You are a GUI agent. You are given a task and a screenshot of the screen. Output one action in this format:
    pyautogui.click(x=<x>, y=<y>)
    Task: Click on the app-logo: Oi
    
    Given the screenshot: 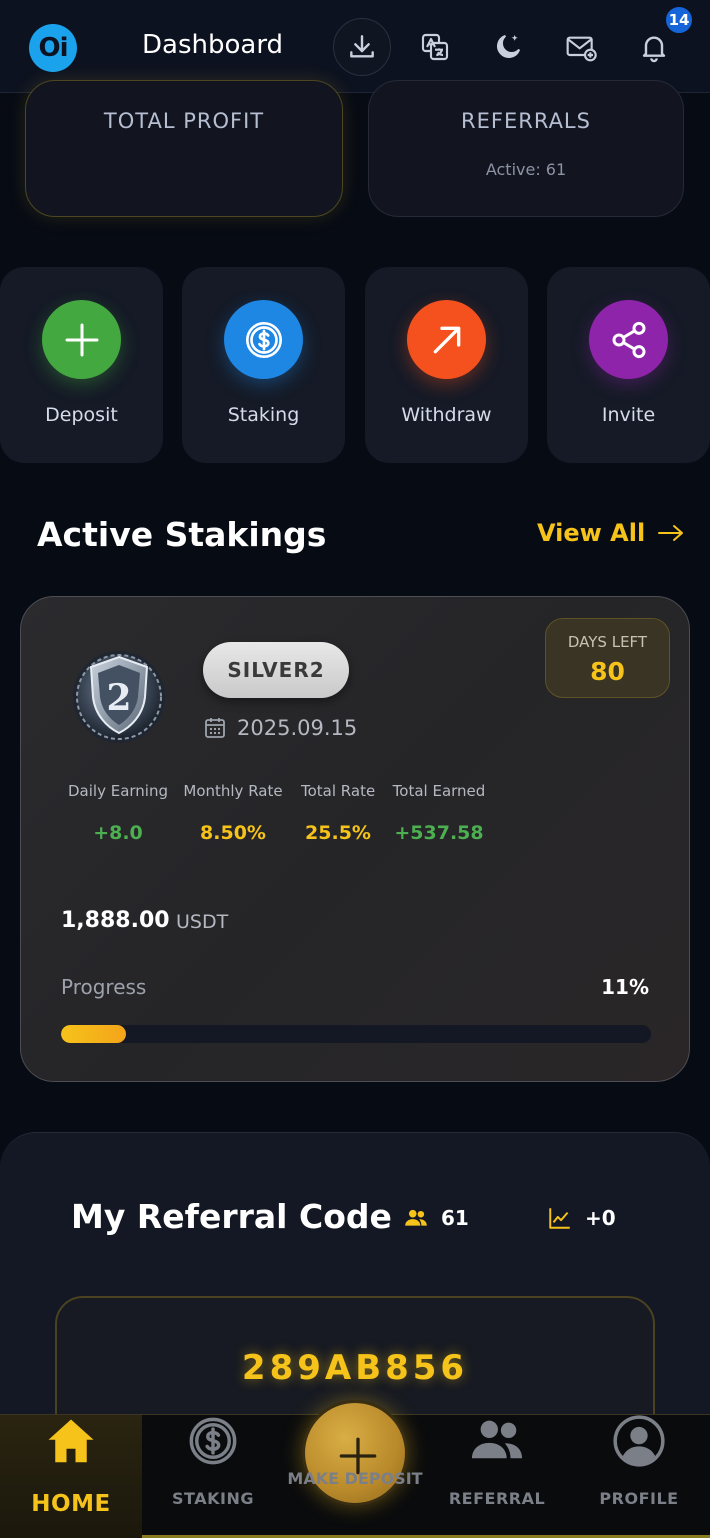 What is the action you would take?
    pyautogui.click(x=53, y=48)
    